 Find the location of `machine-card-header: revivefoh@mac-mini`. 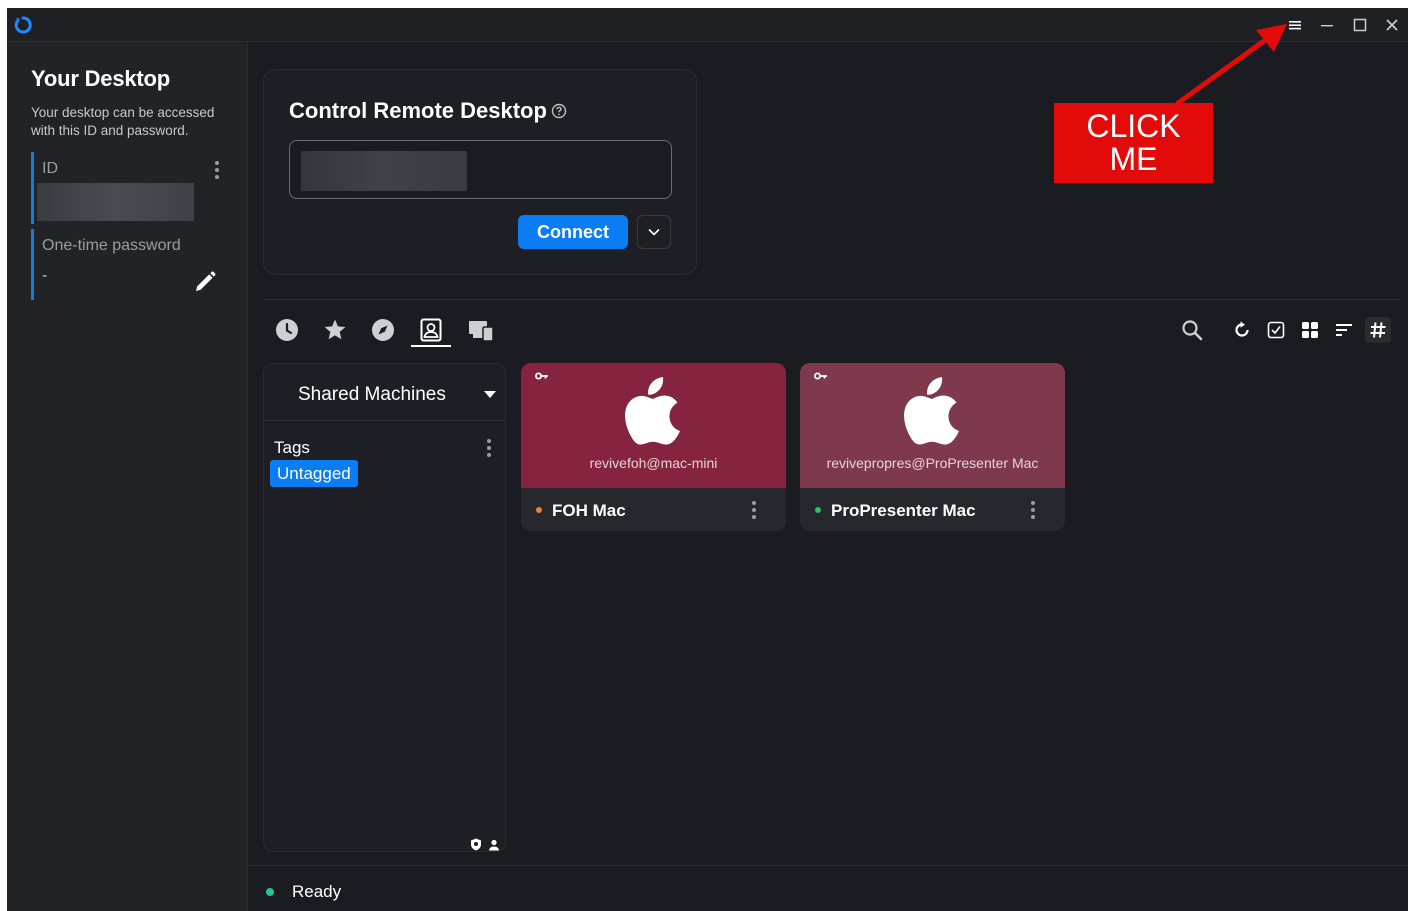

machine-card-header: revivefoh@mac-mini is located at coordinates (653, 425).